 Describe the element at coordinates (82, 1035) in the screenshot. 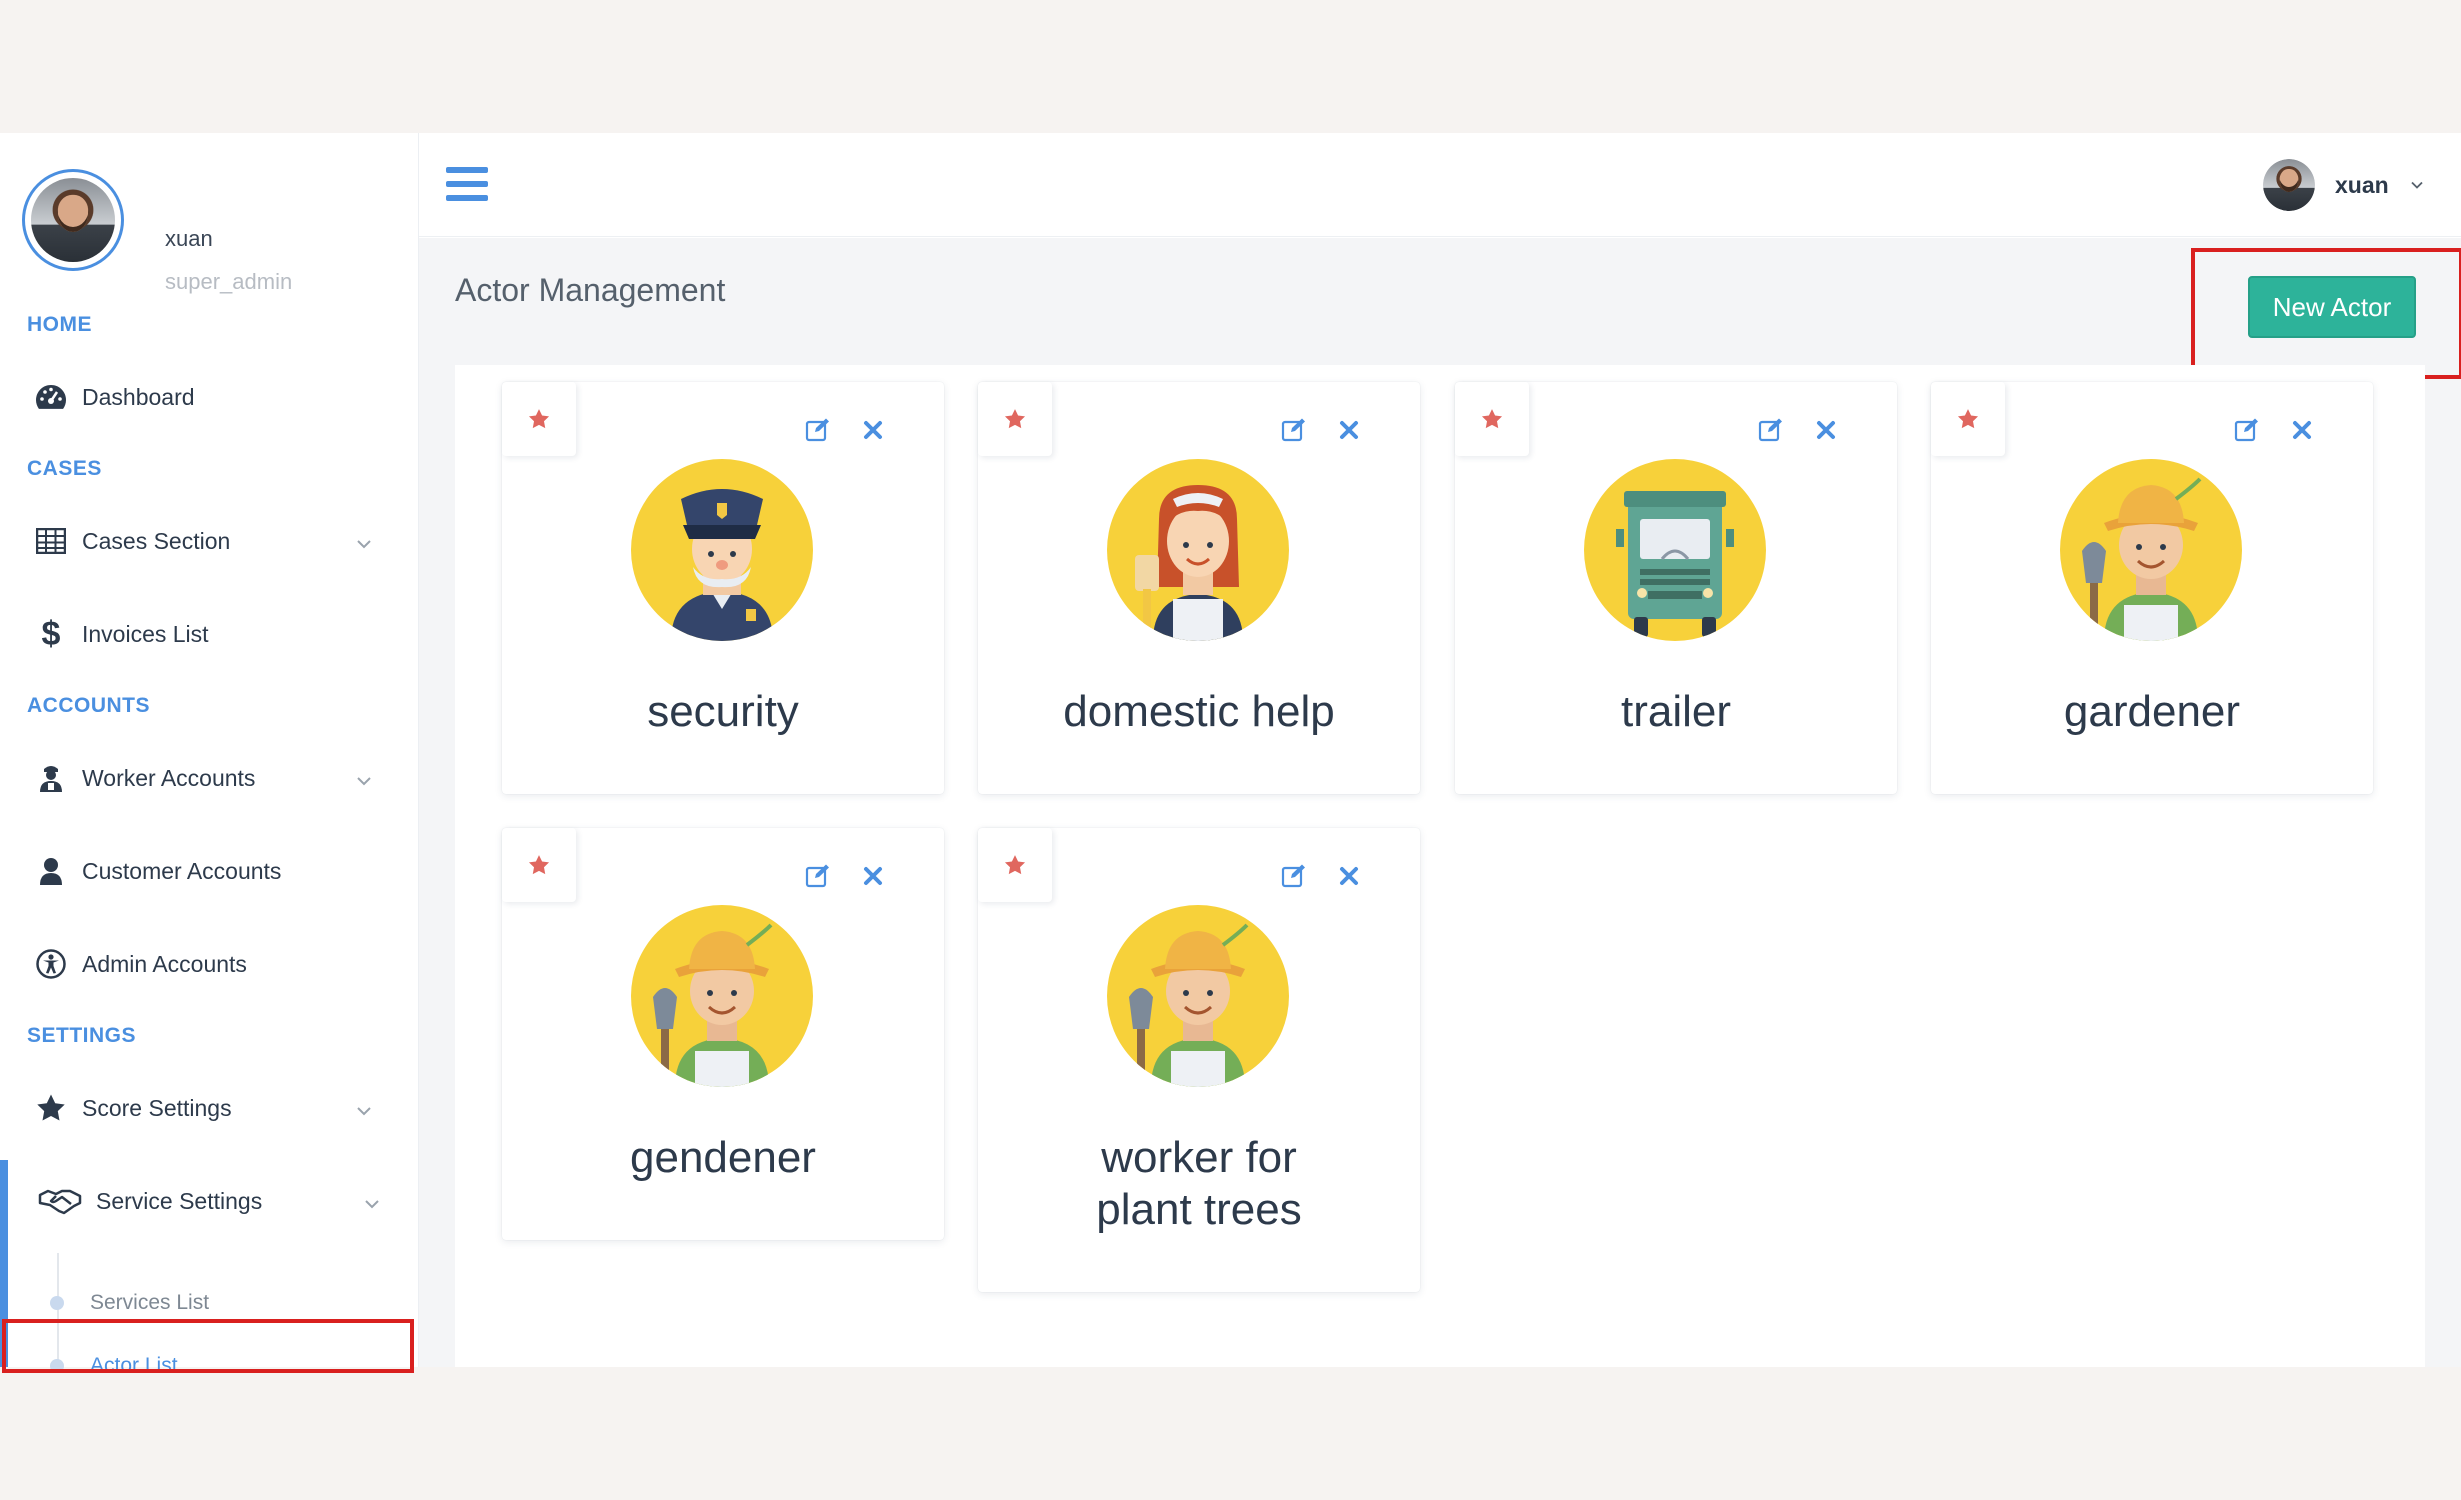

I see `section-title-settings: SETTINGS` at that location.